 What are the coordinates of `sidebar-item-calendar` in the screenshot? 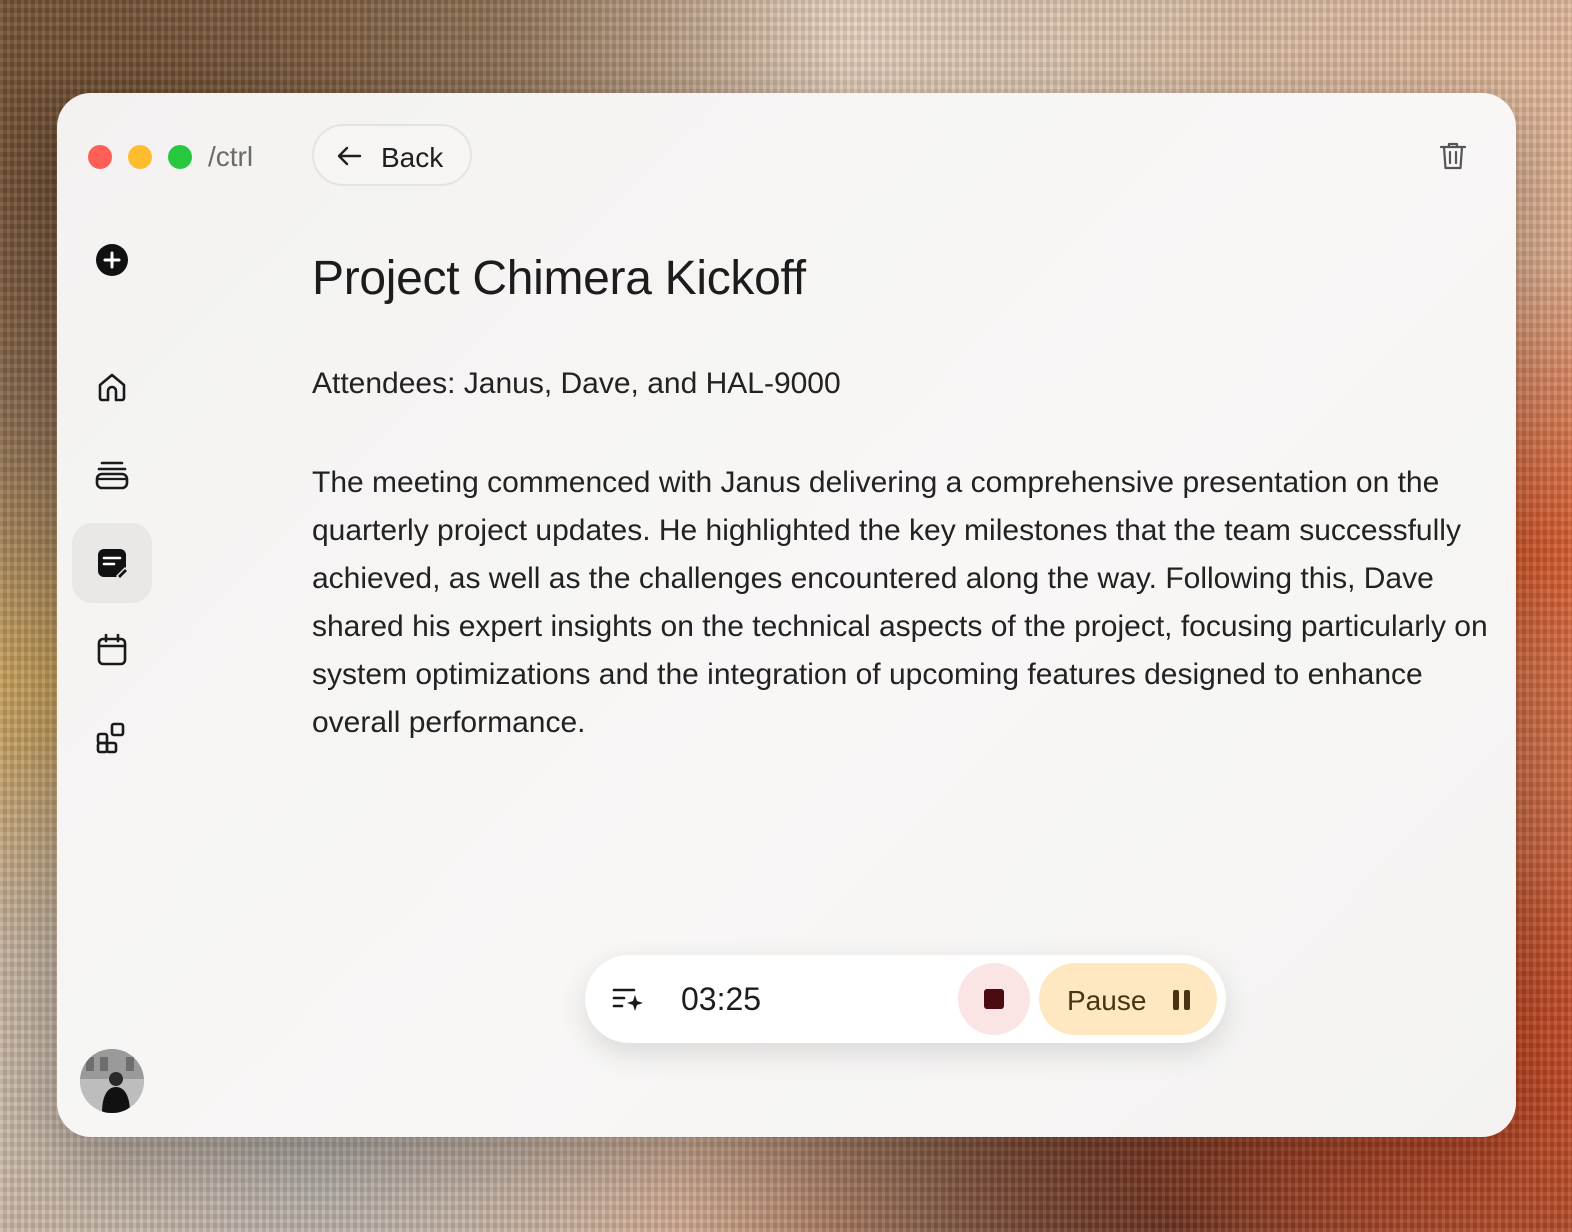 It's located at (112, 650).